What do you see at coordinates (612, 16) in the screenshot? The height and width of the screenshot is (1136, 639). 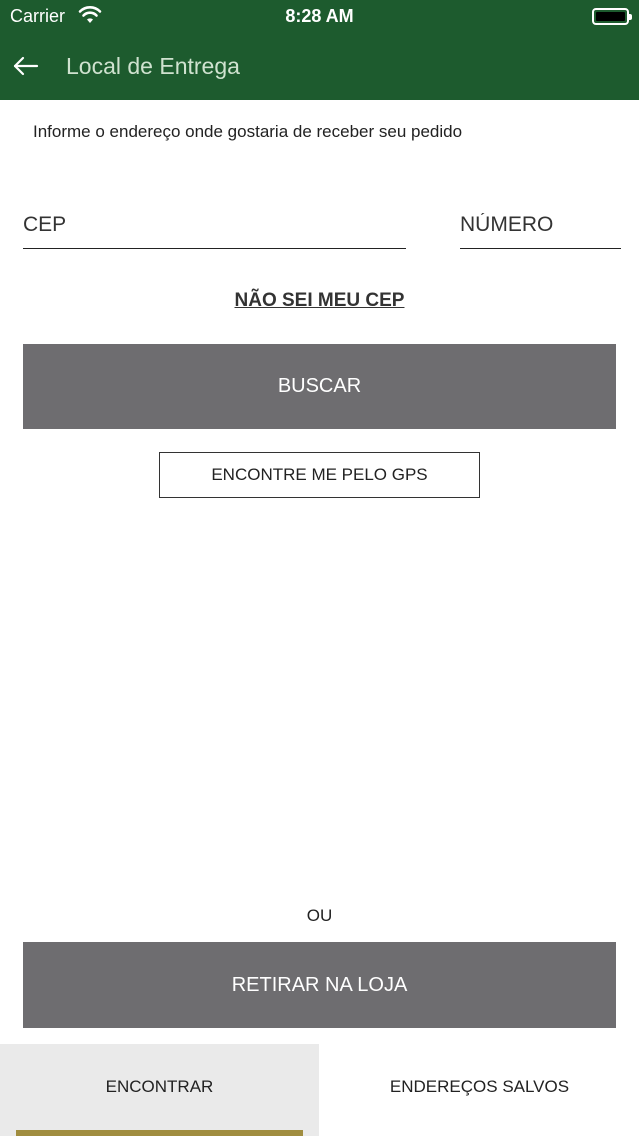 I see `battery-icon` at bounding box center [612, 16].